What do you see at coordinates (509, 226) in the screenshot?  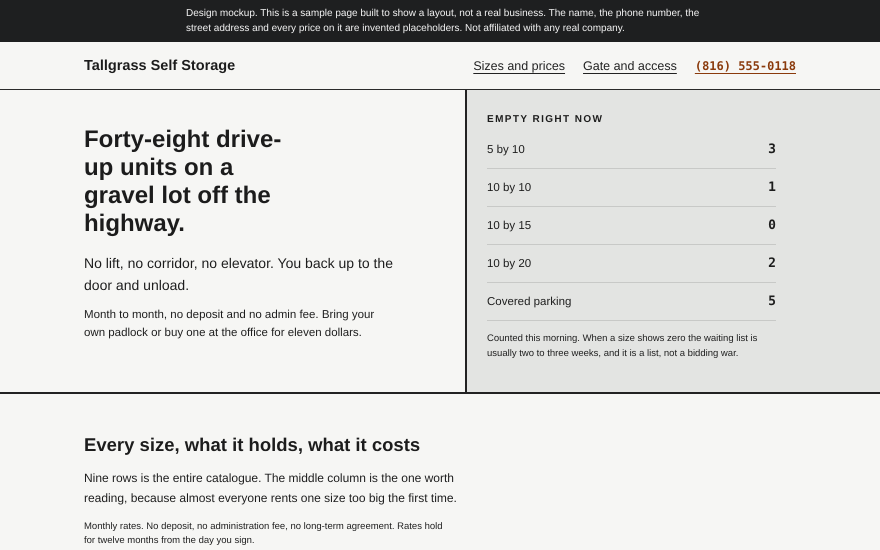 I see `unit-size: 10 by 15` at bounding box center [509, 226].